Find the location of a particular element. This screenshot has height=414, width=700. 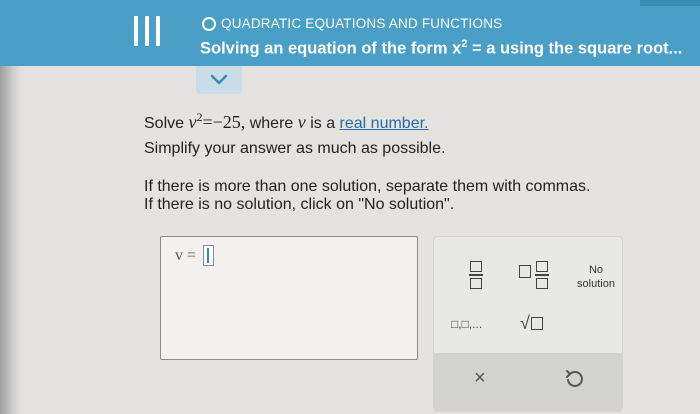

expand-header-button is located at coordinates (219, 80).